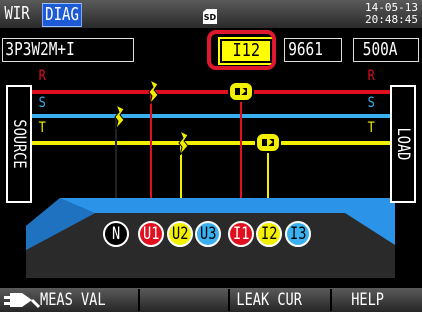 This screenshot has width=422, height=312. What do you see at coordinates (73, 300) in the screenshot?
I see `fkey-meas-val-label: MEAS VAL` at bounding box center [73, 300].